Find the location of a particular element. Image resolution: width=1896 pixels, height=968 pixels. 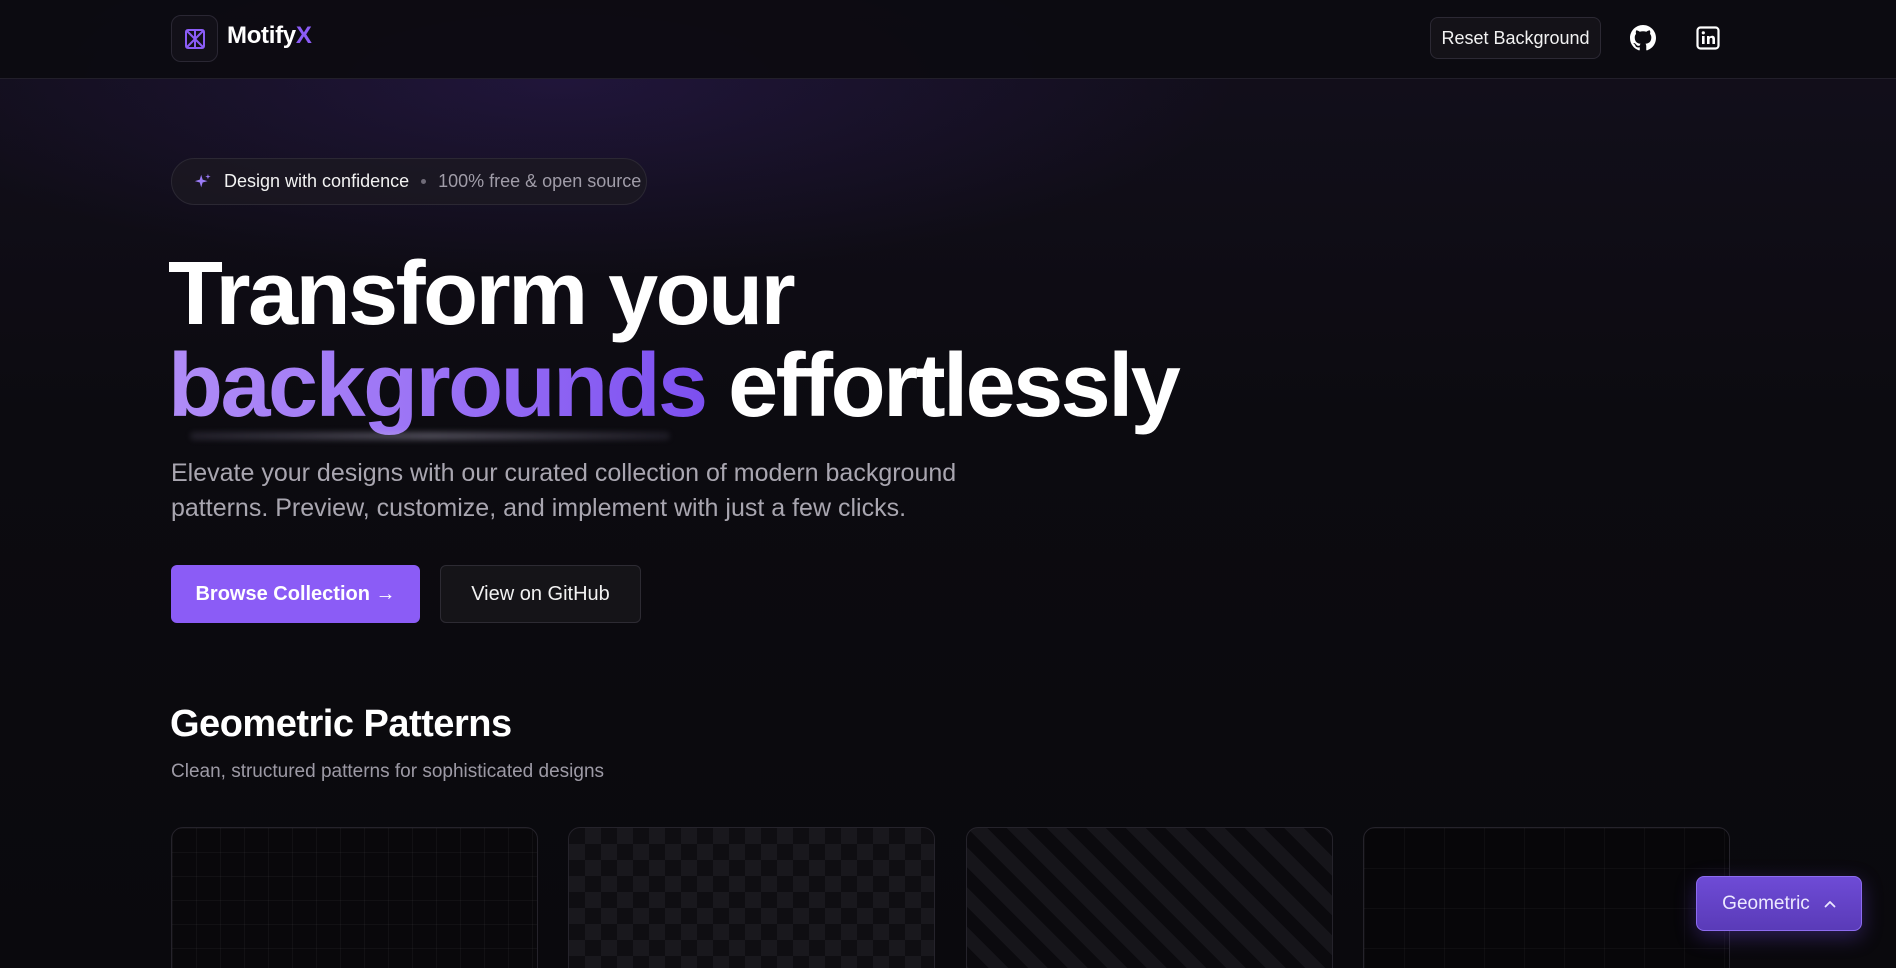

category-selector-button: Geometric is located at coordinates (1779, 903).